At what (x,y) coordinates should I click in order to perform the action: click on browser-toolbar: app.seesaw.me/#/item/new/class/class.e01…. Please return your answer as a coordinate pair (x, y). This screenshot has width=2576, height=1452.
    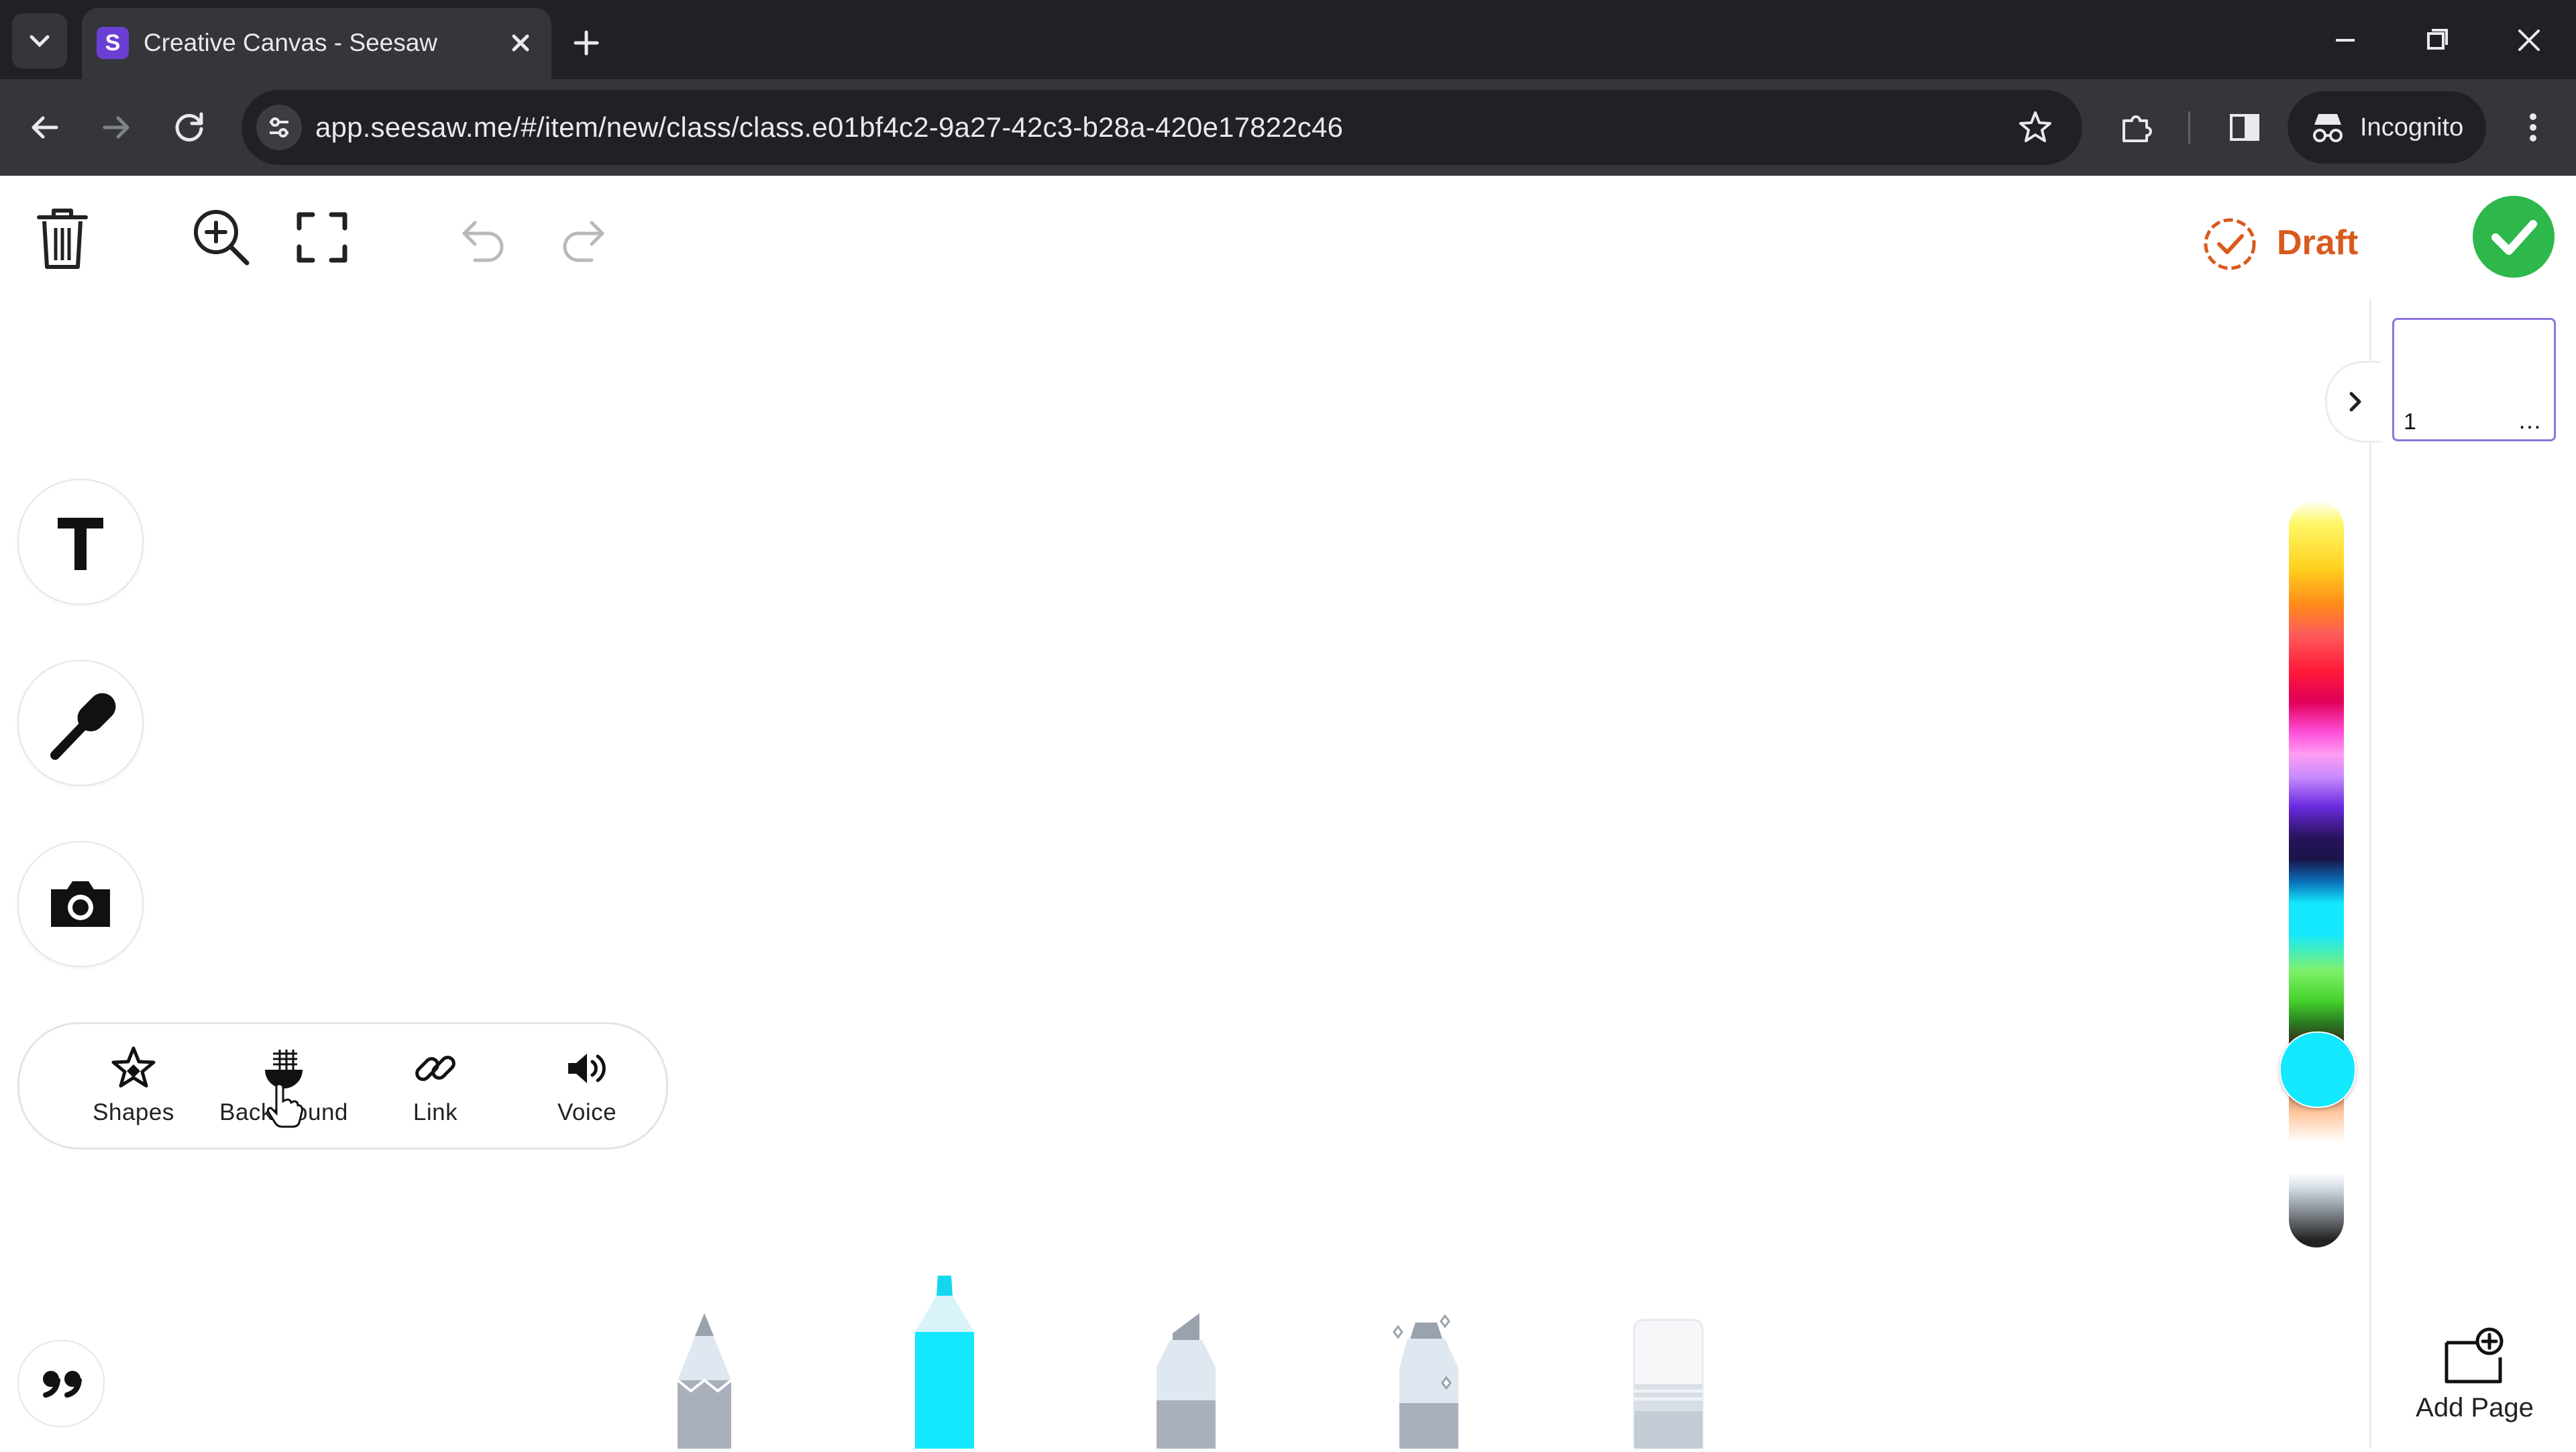
    Looking at the image, I should click on (1288, 127).